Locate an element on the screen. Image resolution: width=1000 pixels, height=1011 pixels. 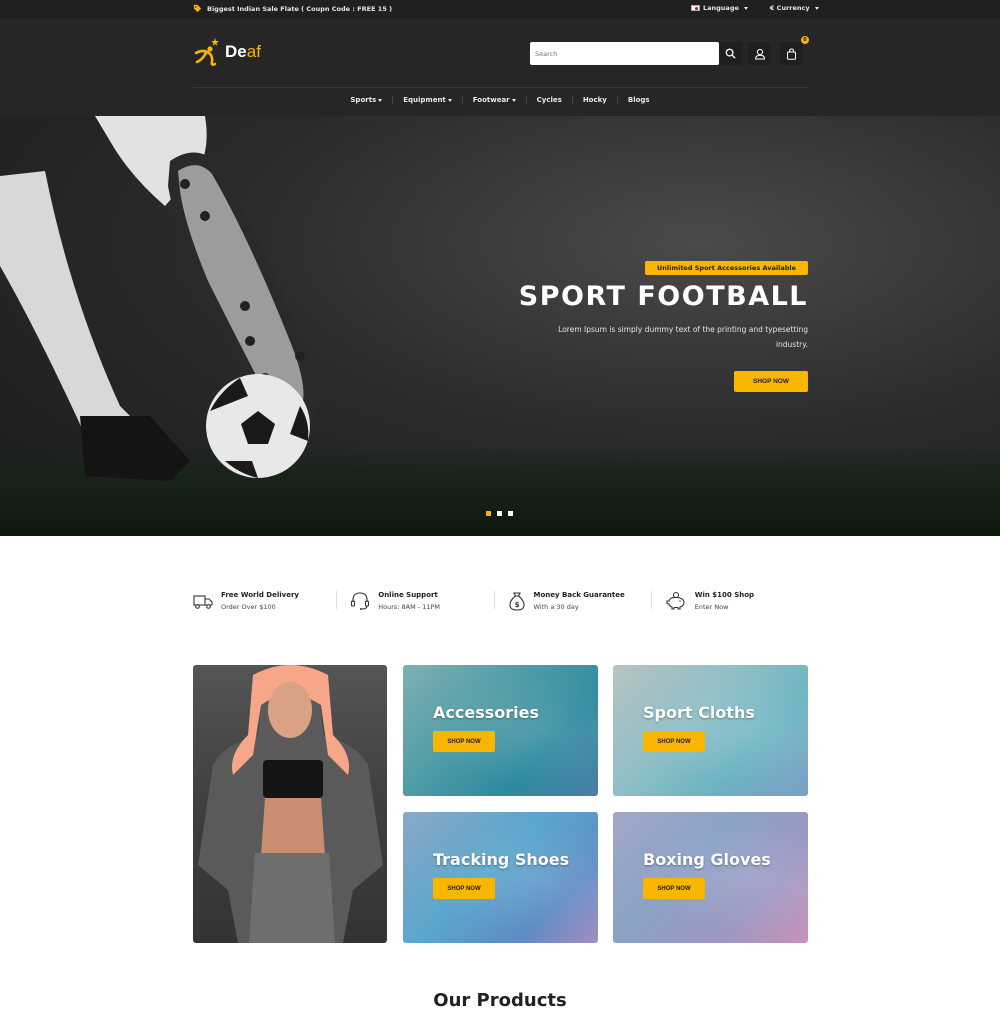
slider-dots is located at coordinates (499, 513).